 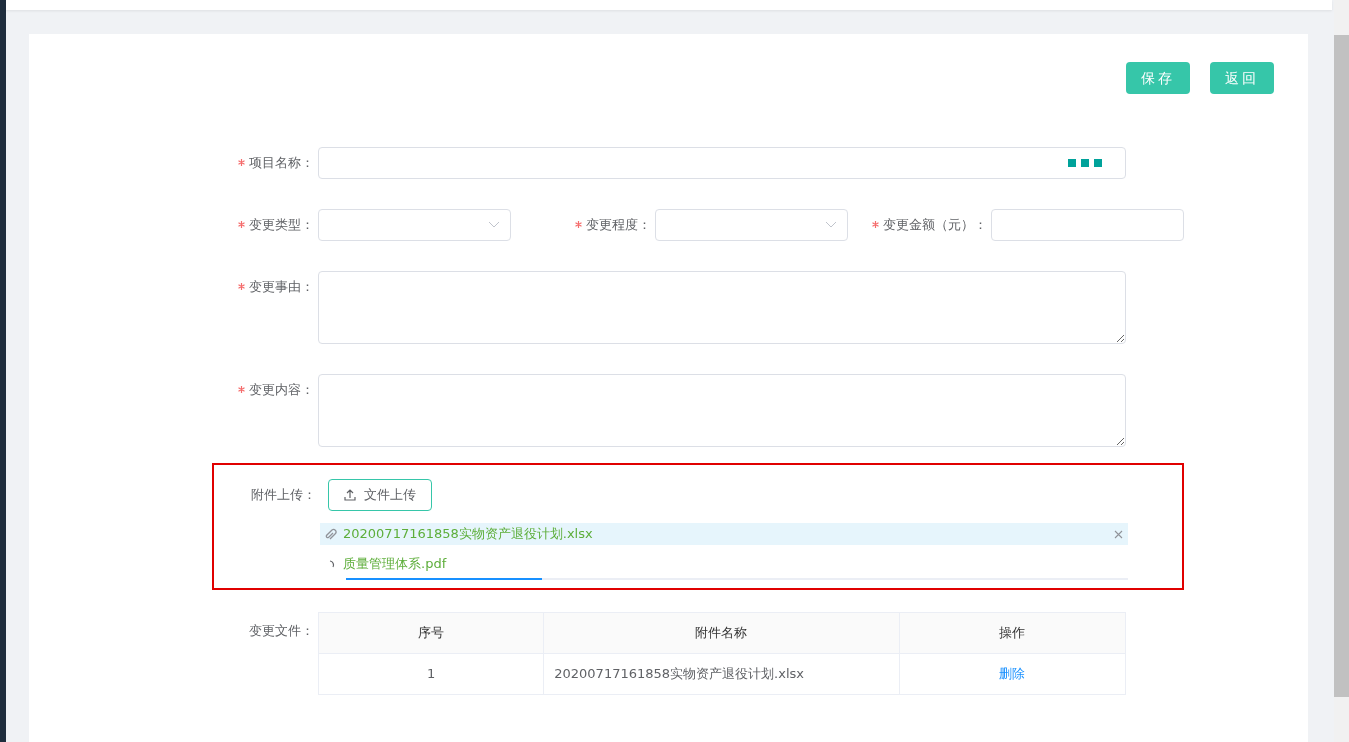 What do you see at coordinates (1012, 633) in the screenshot?
I see `column-header: 操作` at bounding box center [1012, 633].